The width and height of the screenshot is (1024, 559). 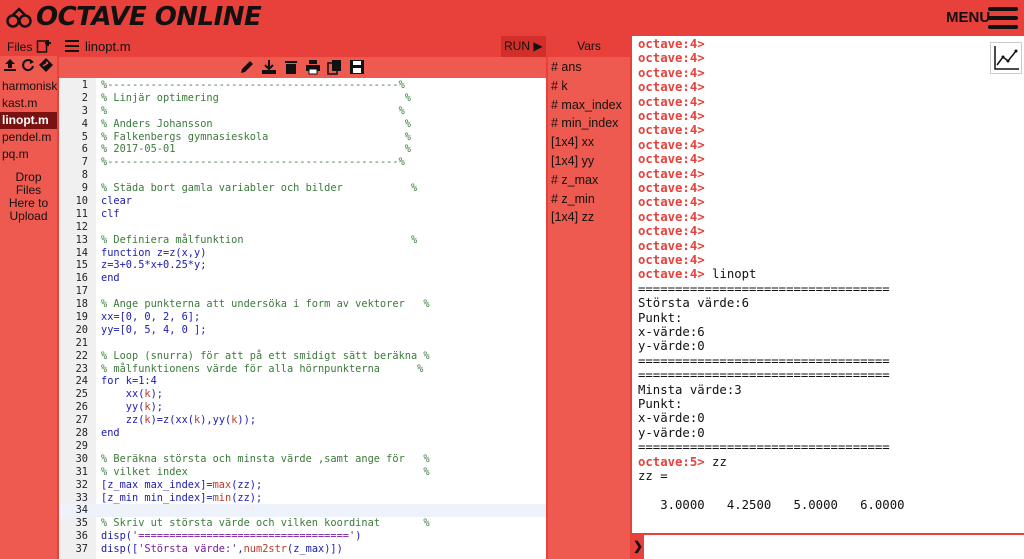 What do you see at coordinates (81, 549) in the screenshot?
I see `line-number: 37` at bounding box center [81, 549].